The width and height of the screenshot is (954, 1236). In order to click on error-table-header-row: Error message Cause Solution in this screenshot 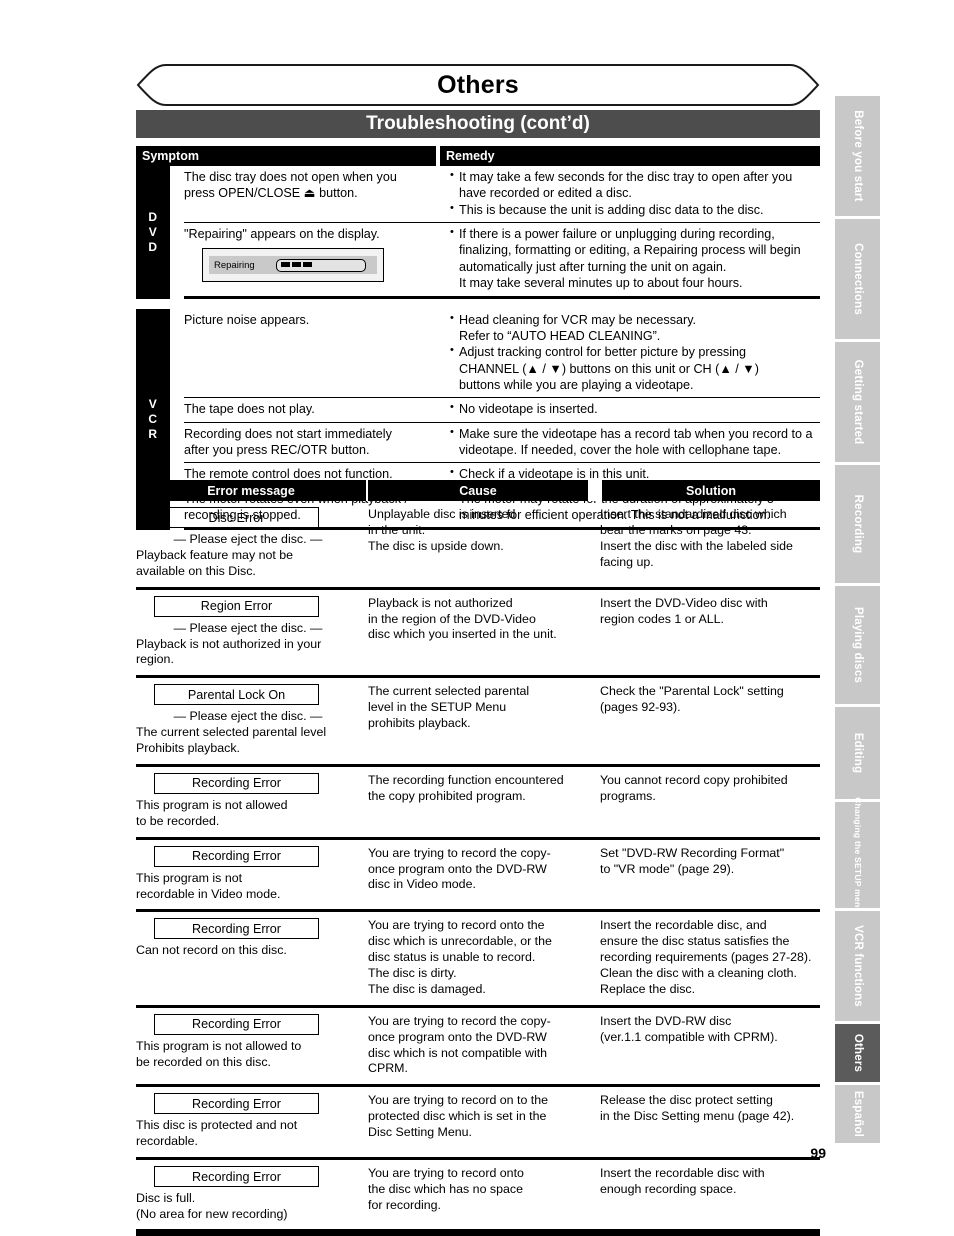, I will do `click(478, 490)`.